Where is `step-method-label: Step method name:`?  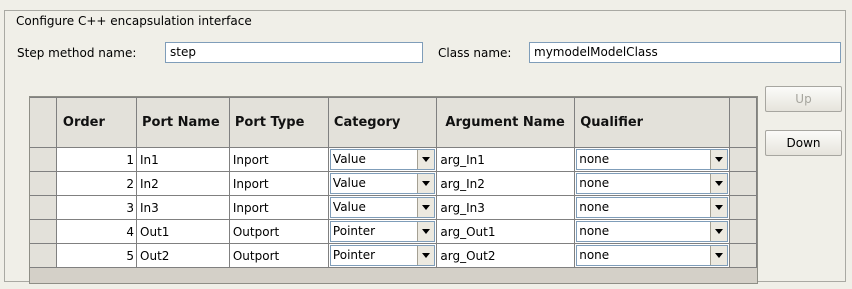
step-method-label: Step method name: is located at coordinates (77, 53).